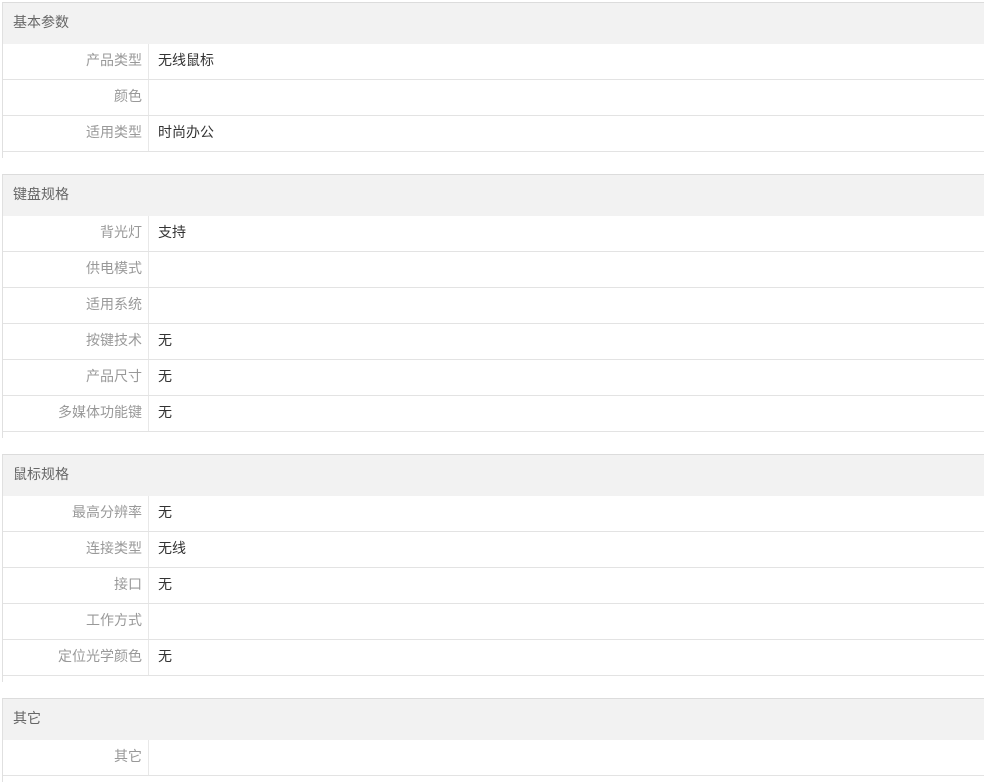 This screenshot has width=1000, height=782. What do you see at coordinates (76, 757) in the screenshot?
I see `spec-label: 其它` at bounding box center [76, 757].